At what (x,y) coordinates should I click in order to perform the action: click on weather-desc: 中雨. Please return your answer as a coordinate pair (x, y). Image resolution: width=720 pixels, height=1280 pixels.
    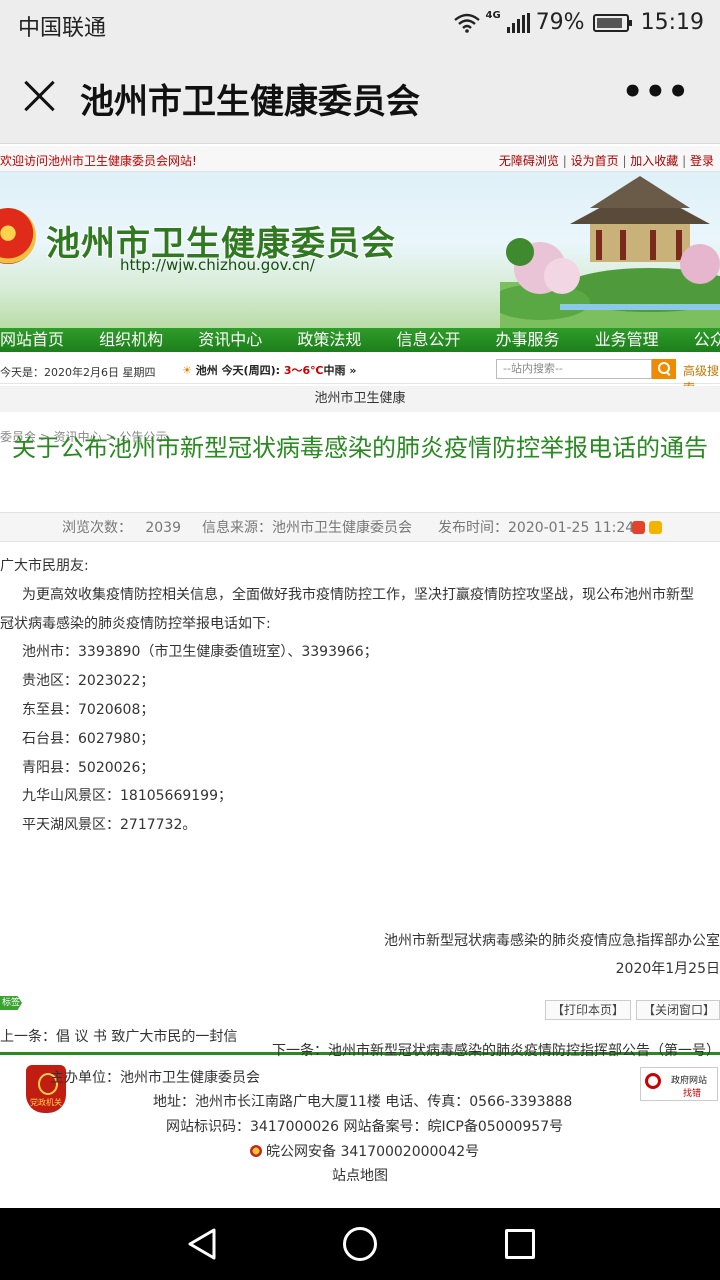
    Looking at the image, I should click on (334, 370).